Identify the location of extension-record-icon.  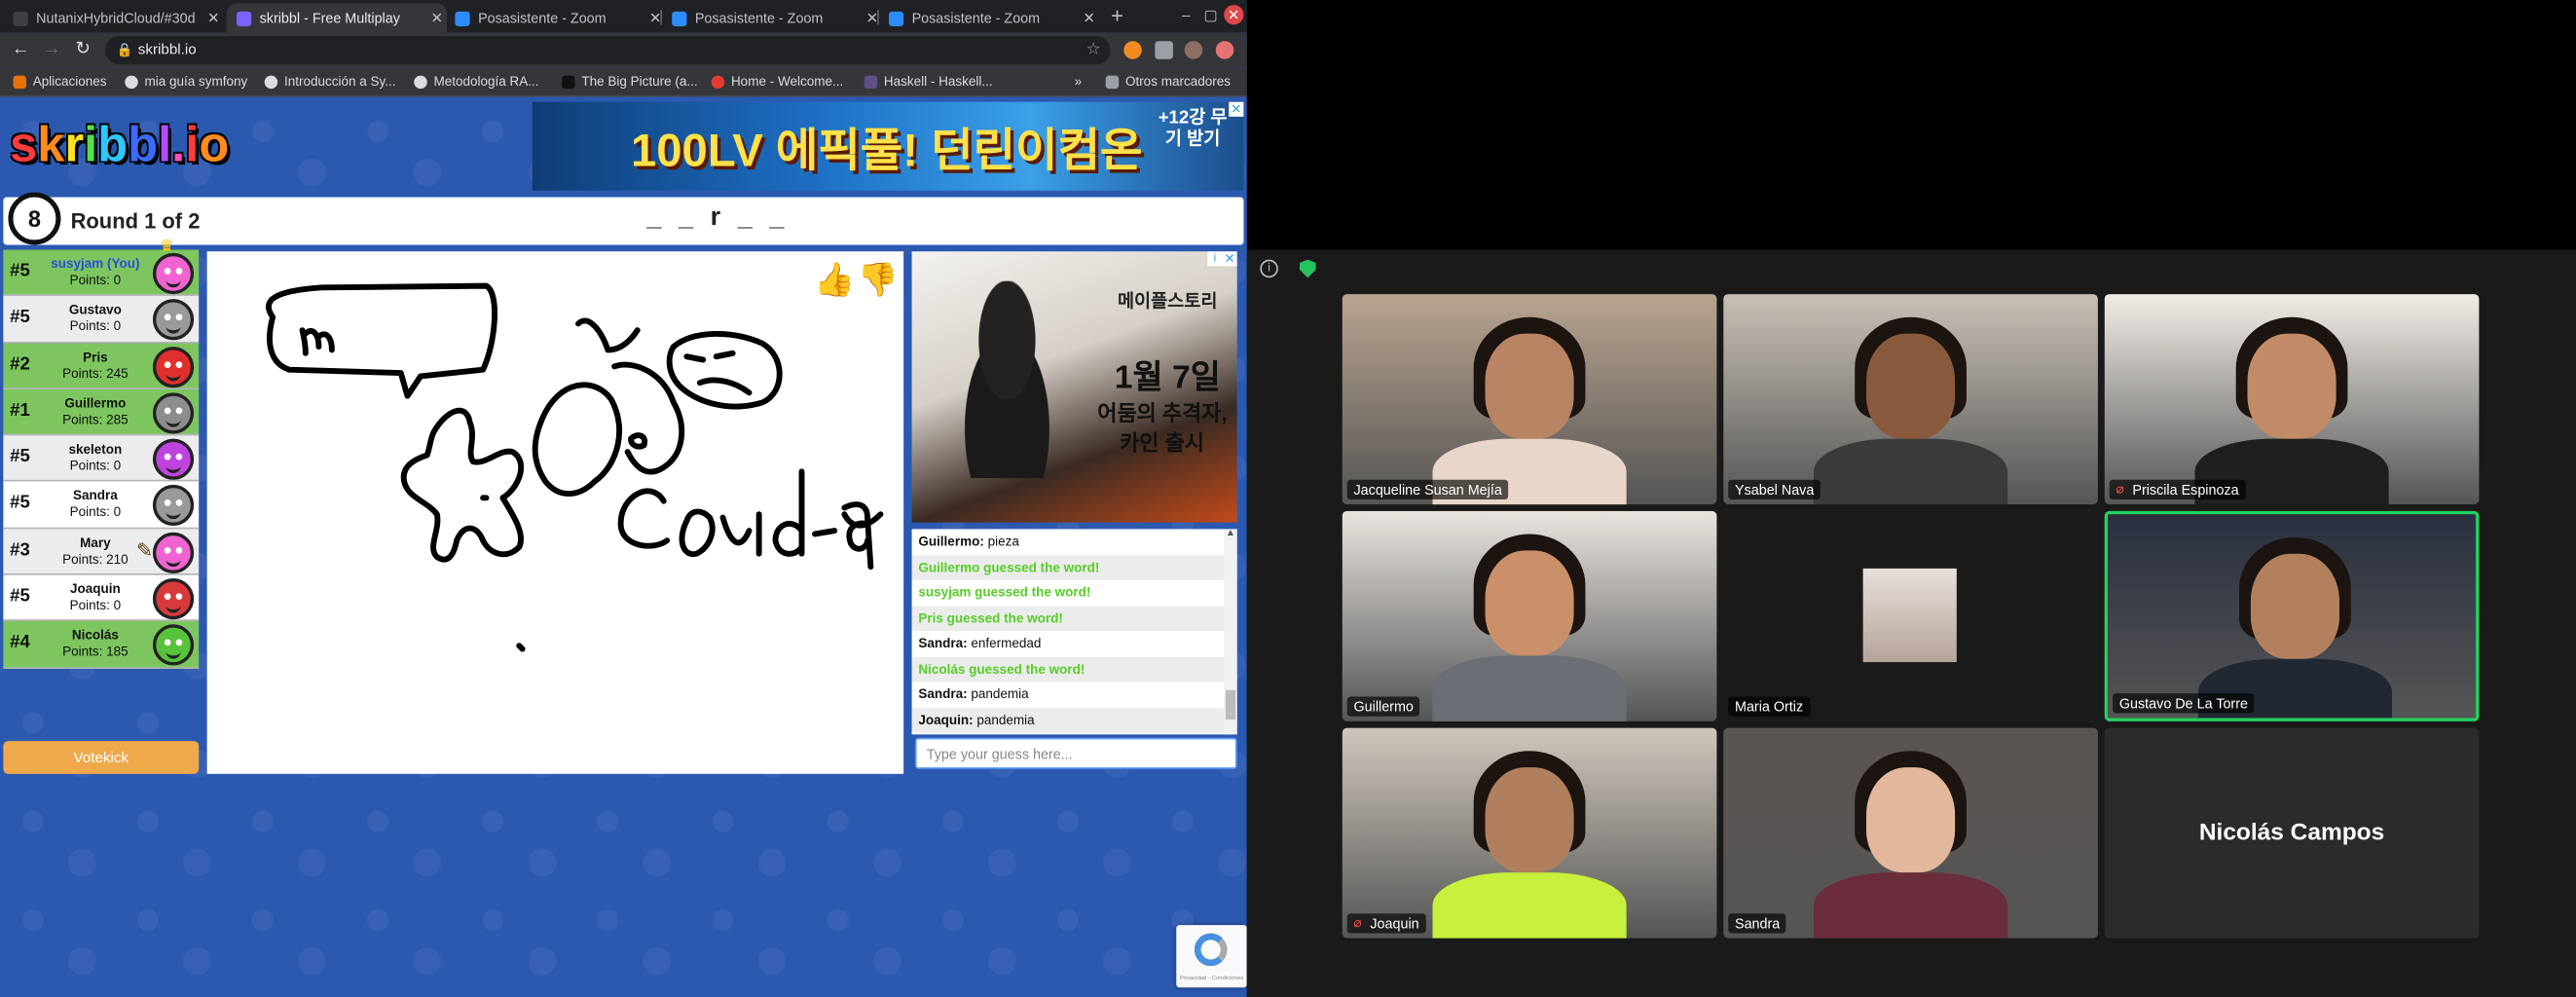
(1224, 50).